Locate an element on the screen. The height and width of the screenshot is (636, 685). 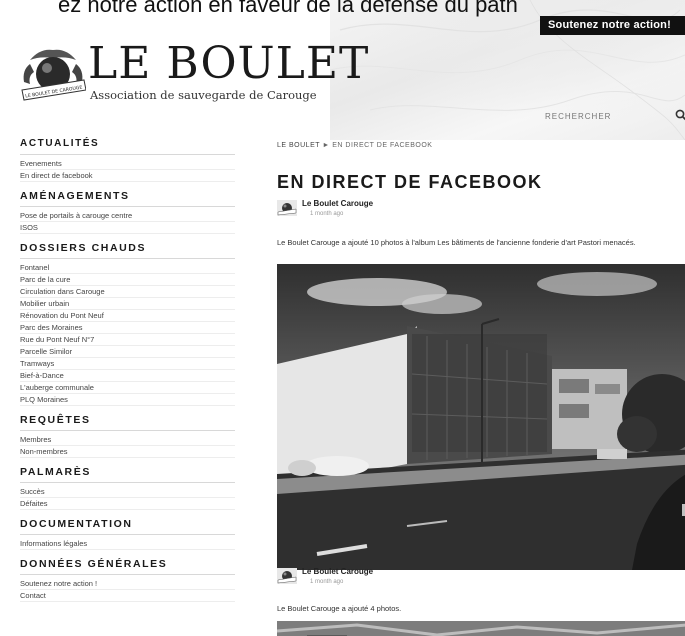
sidebar-item-defaites: Défaites is located at coordinates (127, 504).